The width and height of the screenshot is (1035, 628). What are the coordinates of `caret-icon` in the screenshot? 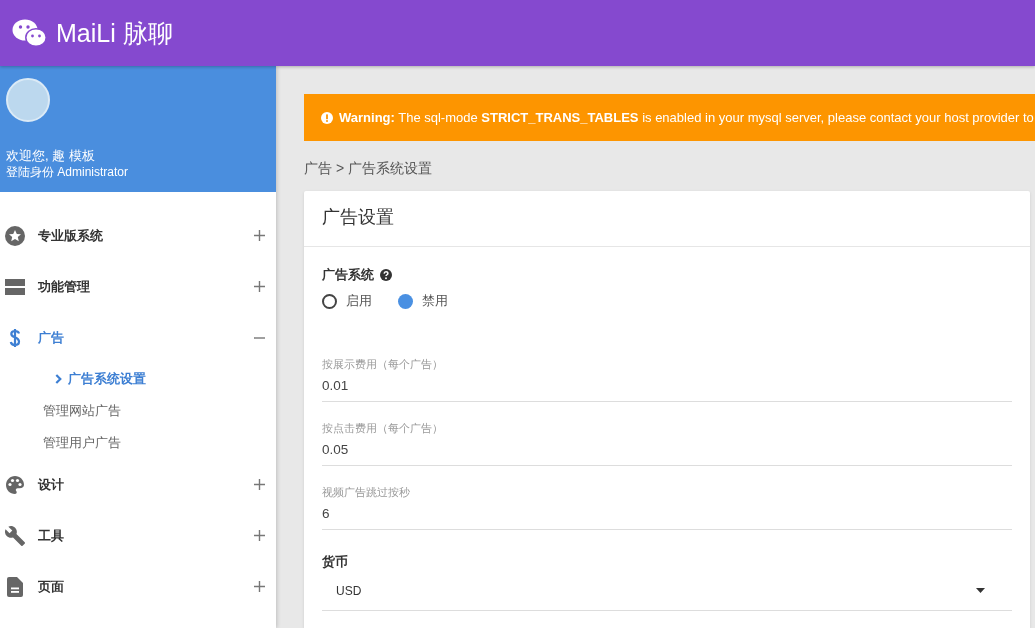 It's located at (980, 590).